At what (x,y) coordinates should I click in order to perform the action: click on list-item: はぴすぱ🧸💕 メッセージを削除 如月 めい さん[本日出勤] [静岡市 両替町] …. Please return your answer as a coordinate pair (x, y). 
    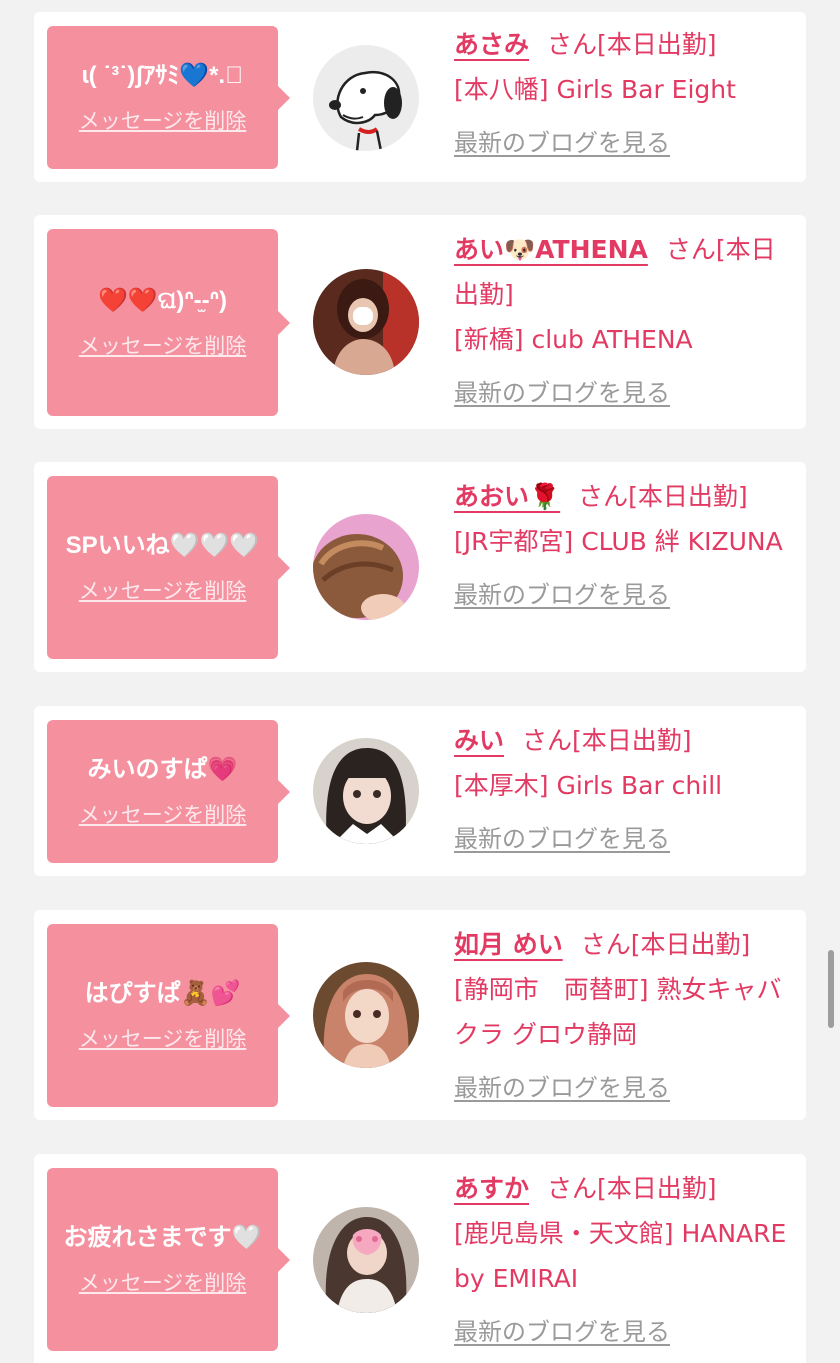
    Looking at the image, I should click on (420, 1015).